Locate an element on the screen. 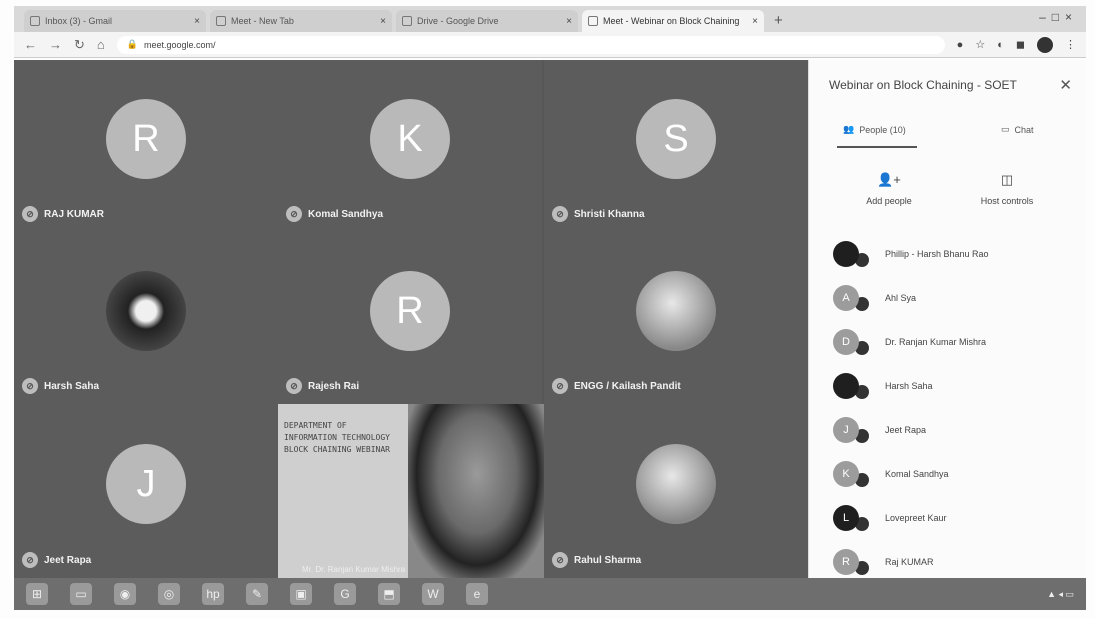 Image resolution: width=1095 pixels, height=619 pixels. hp-icon: hp is located at coordinates (213, 594).